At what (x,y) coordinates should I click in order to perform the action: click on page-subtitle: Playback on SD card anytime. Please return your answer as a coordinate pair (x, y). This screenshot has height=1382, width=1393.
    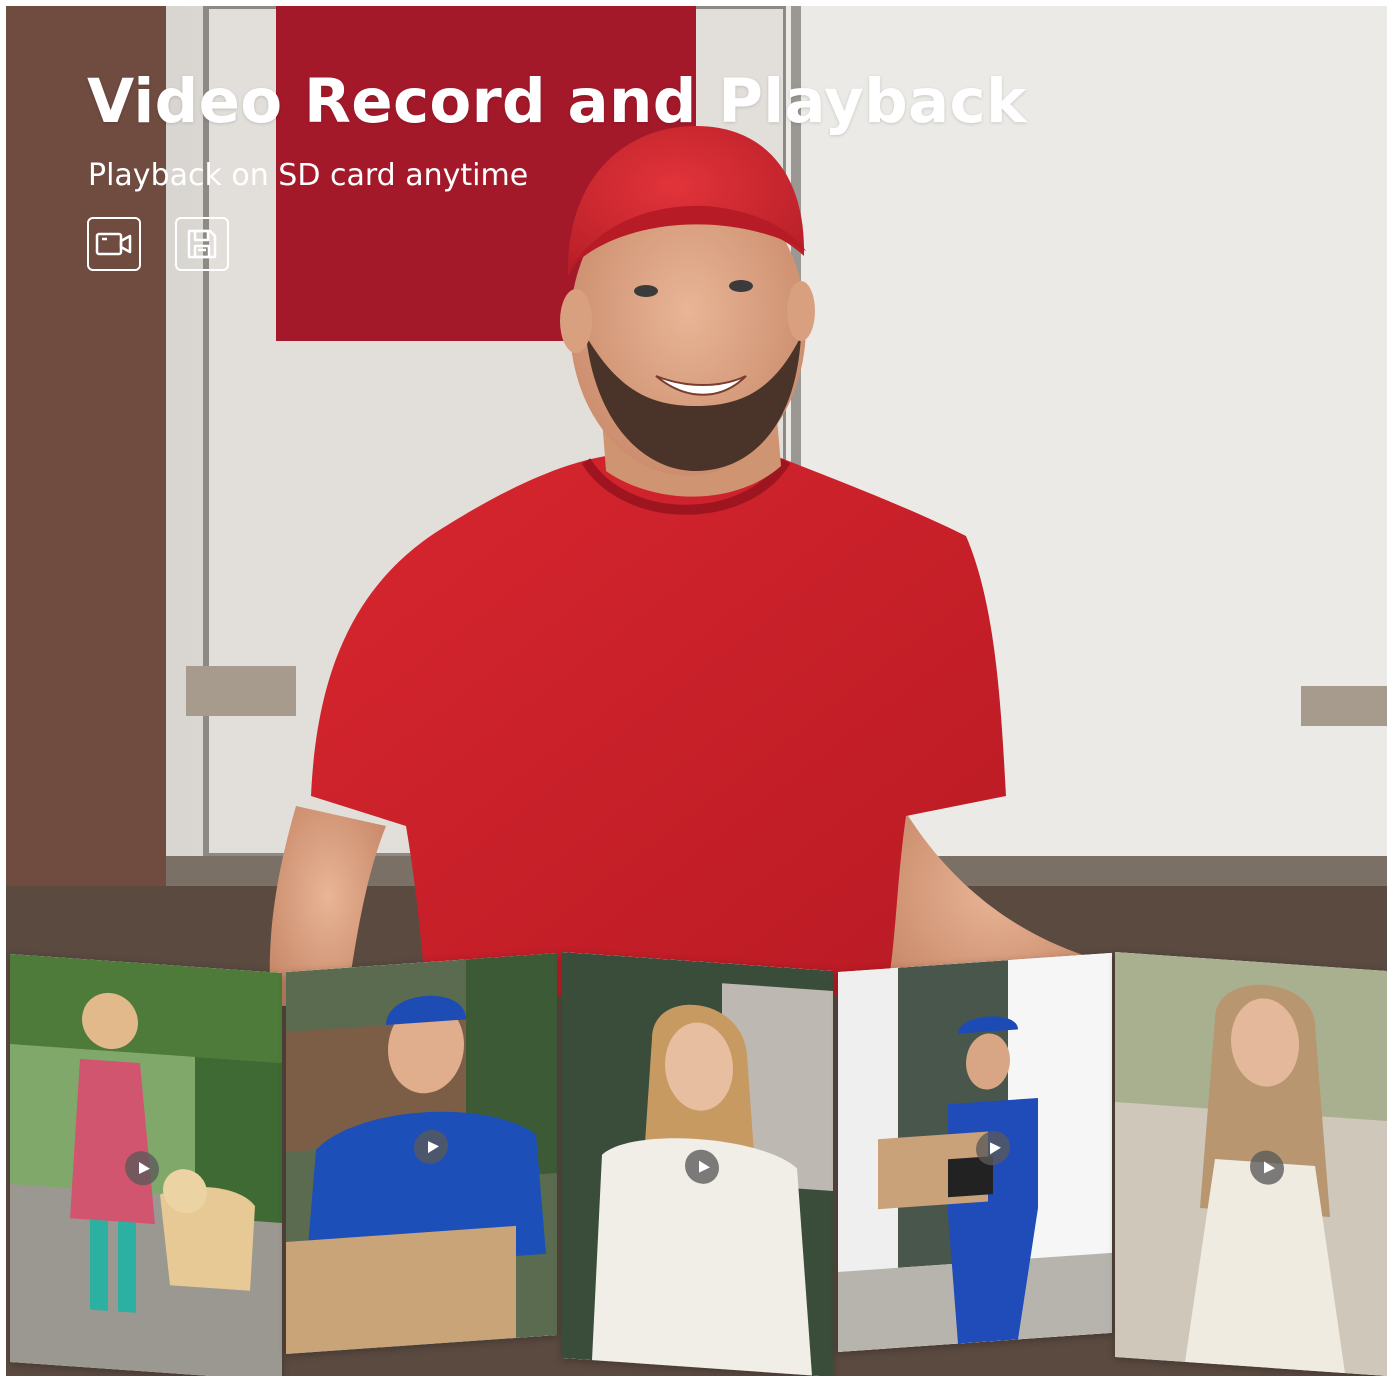
    Looking at the image, I should click on (308, 175).